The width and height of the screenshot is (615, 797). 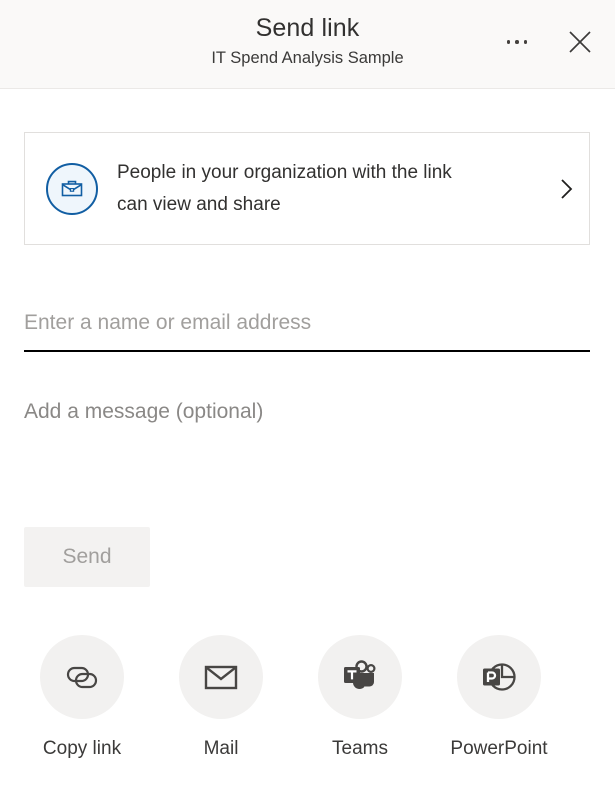 I want to click on link-icon, so click(x=82, y=677).